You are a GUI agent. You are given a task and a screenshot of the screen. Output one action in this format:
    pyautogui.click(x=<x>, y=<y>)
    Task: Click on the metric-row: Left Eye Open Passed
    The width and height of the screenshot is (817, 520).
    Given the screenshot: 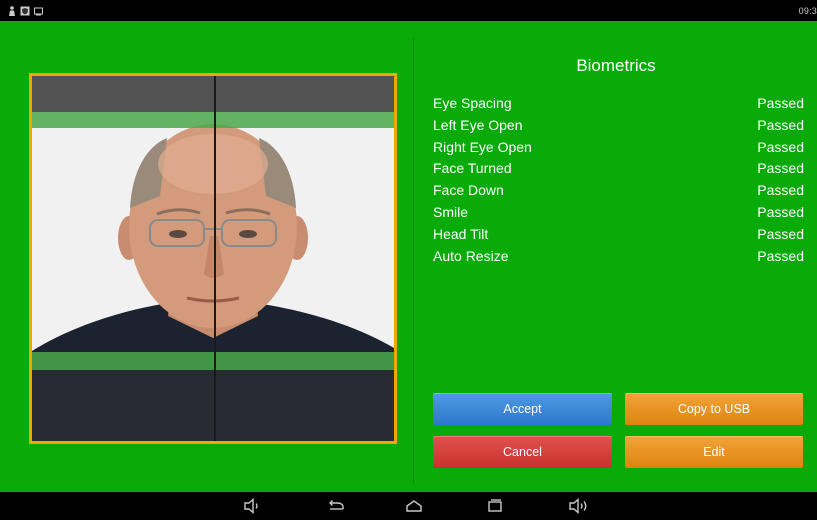 What is the action you would take?
    pyautogui.click(x=618, y=126)
    